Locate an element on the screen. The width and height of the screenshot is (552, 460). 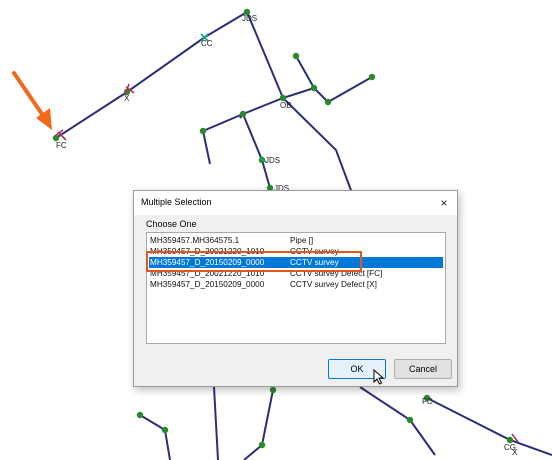
list-item-id: MH359457.MH364575.1 is located at coordinates (195, 240).